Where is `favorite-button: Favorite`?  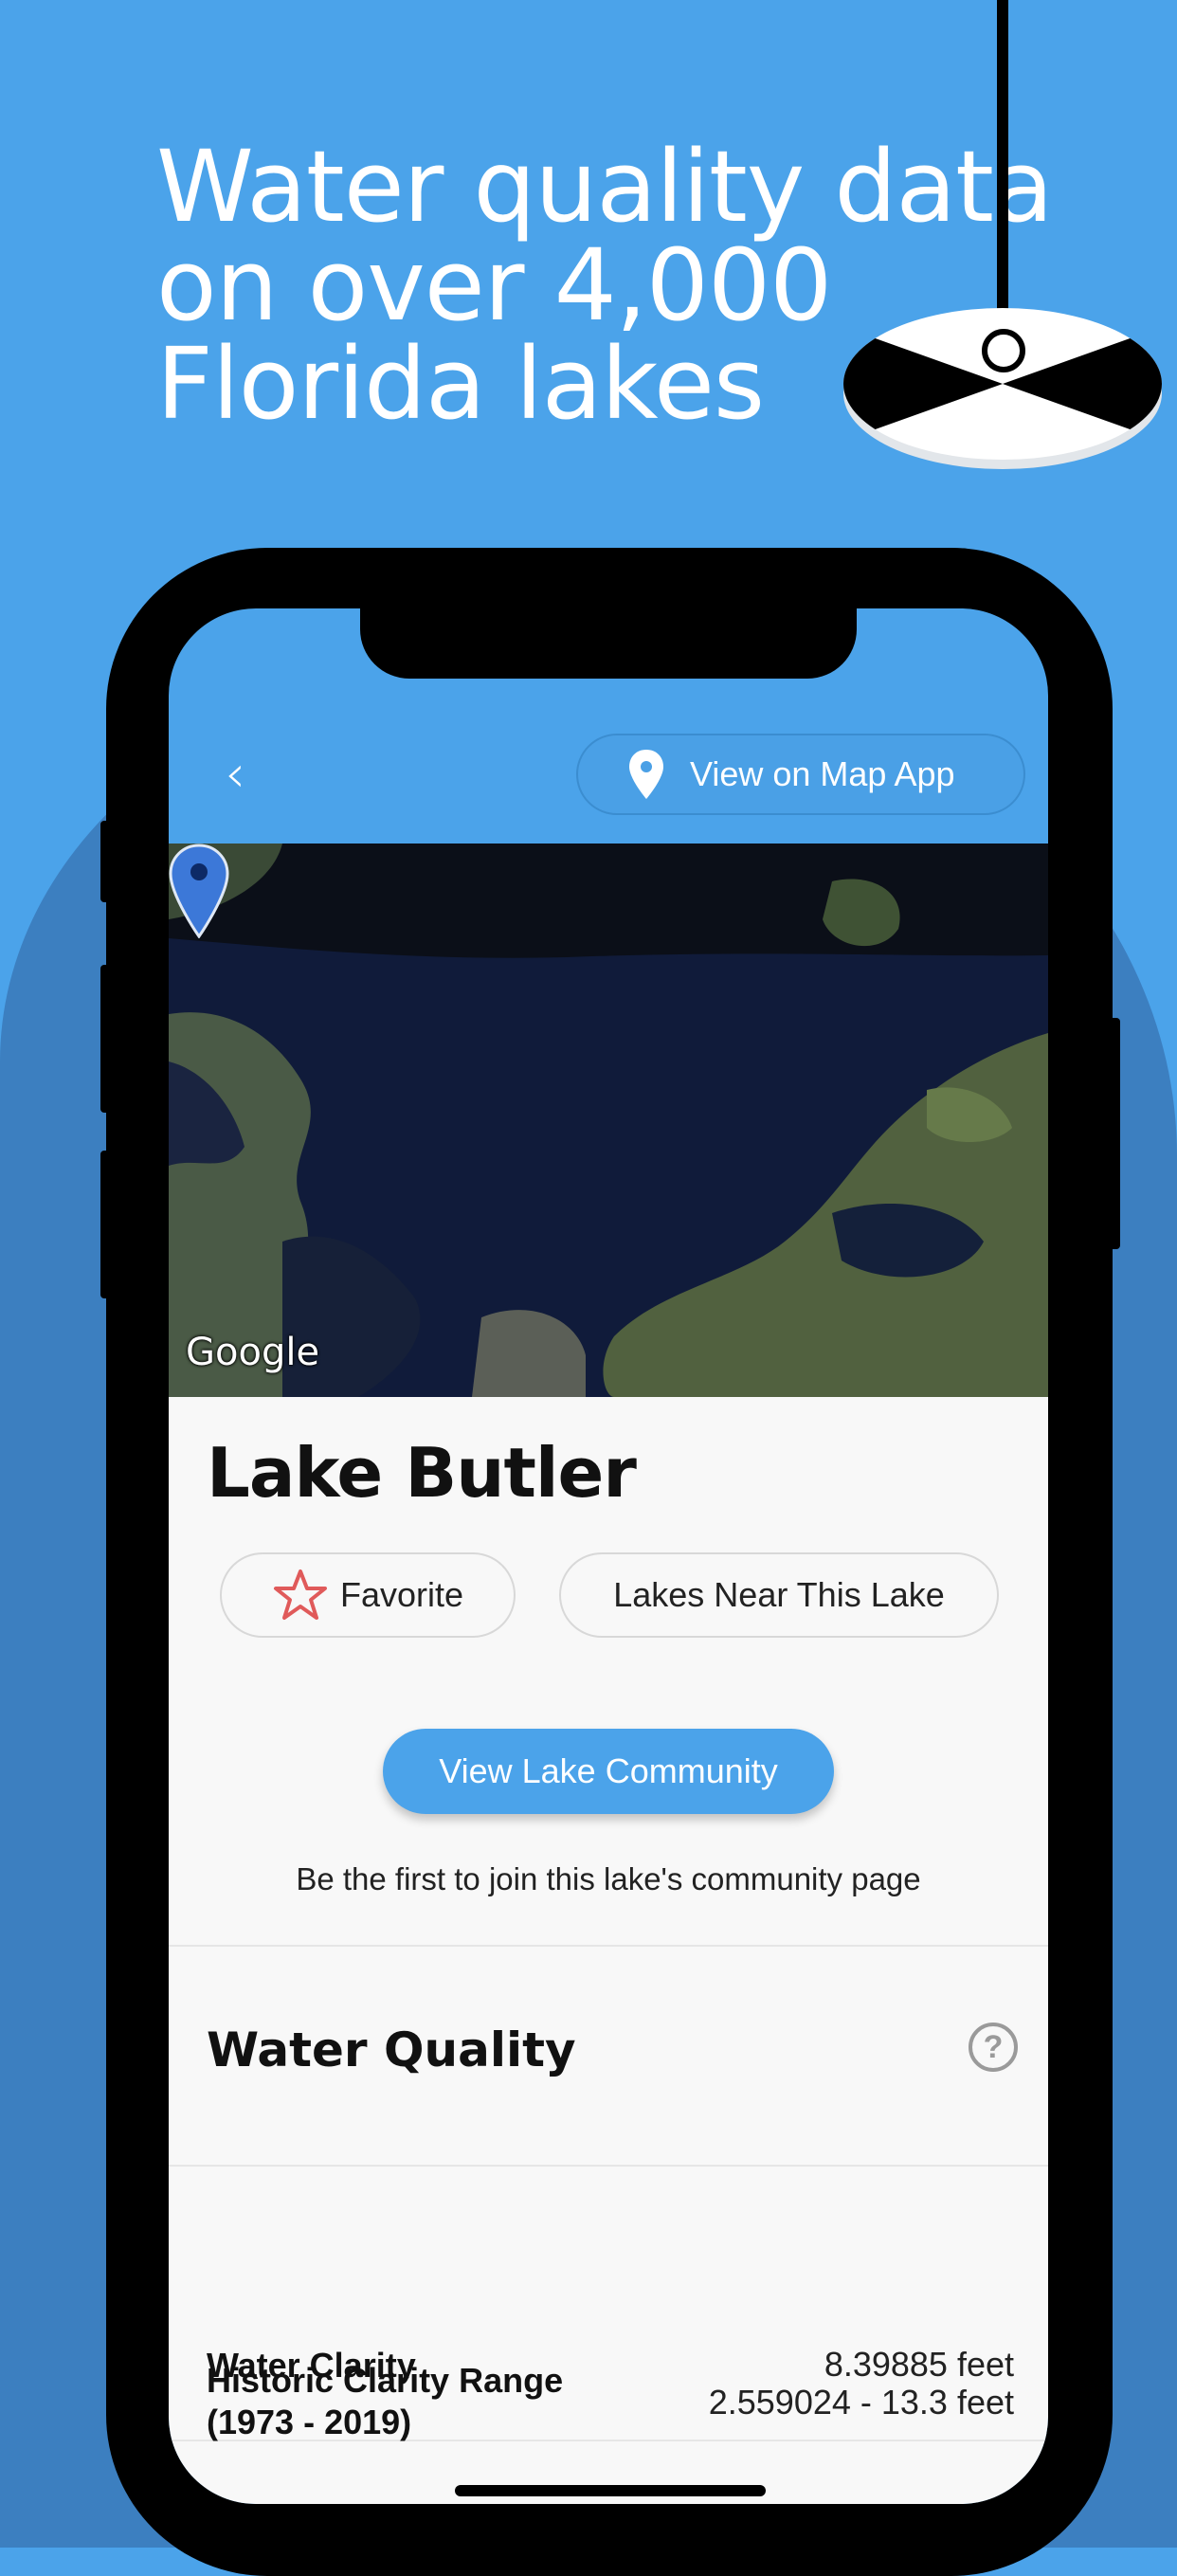 favorite-button: Favorite is located at coordinates (368, 1595).